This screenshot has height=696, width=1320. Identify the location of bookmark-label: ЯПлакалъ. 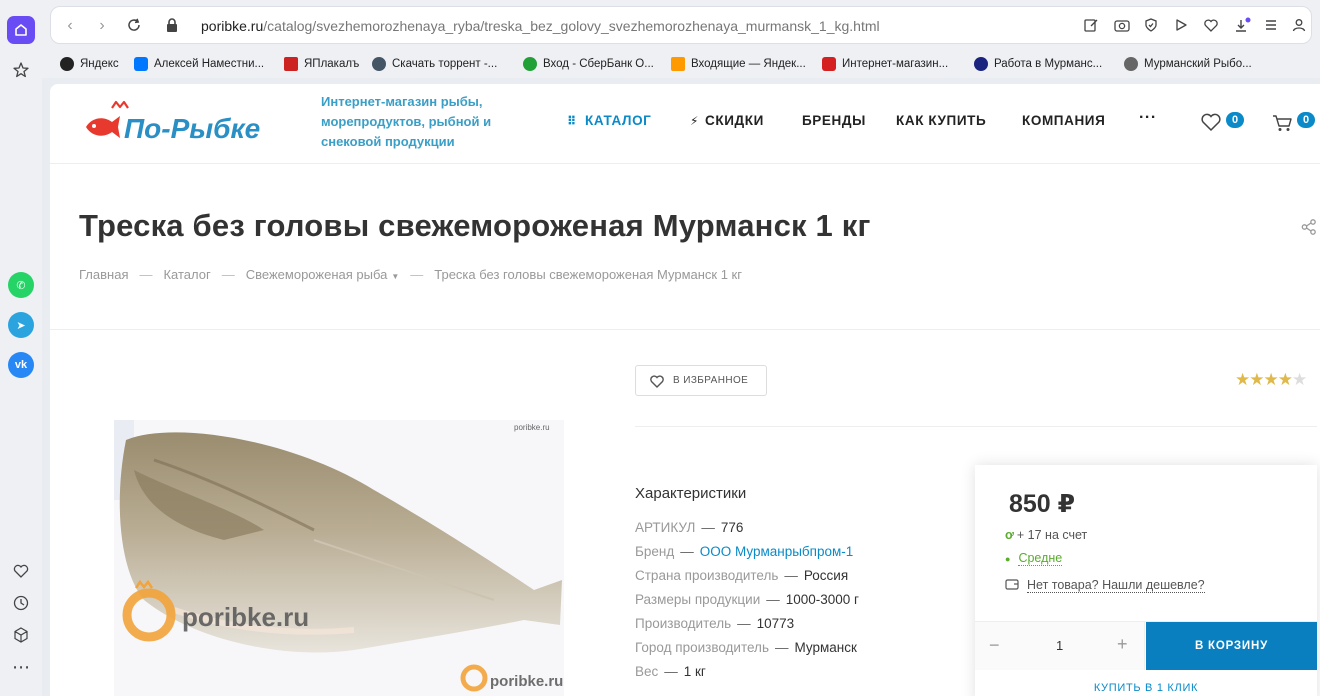
(332, 64).